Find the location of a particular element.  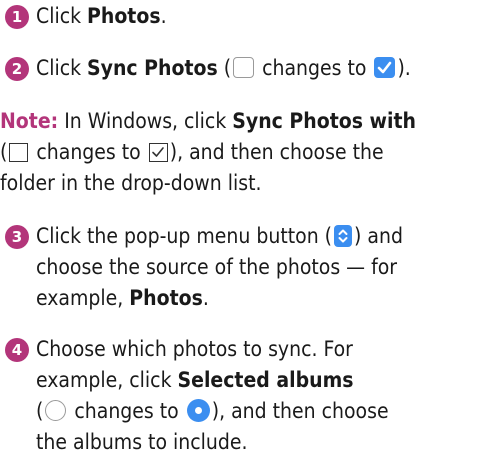

radio-empty-icon is located at coordinates (56, 410).